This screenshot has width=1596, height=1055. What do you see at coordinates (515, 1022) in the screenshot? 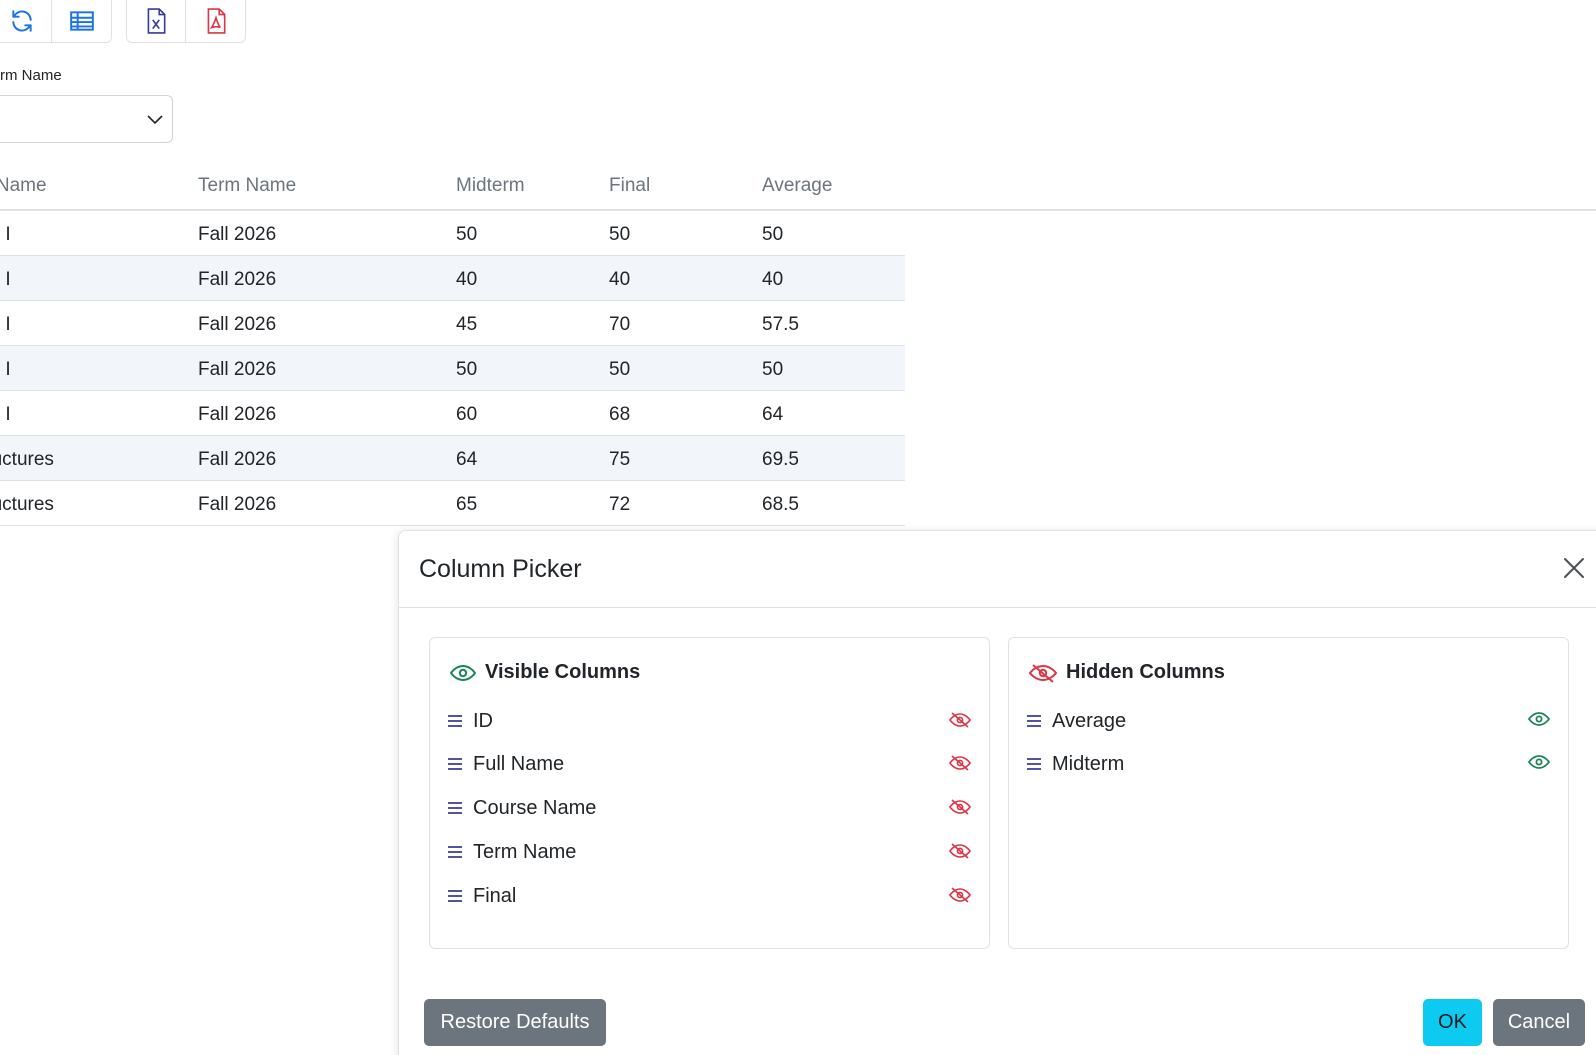
I see `restore-defaults-button: Restore Defaults` at bounding box center [515, 1022].